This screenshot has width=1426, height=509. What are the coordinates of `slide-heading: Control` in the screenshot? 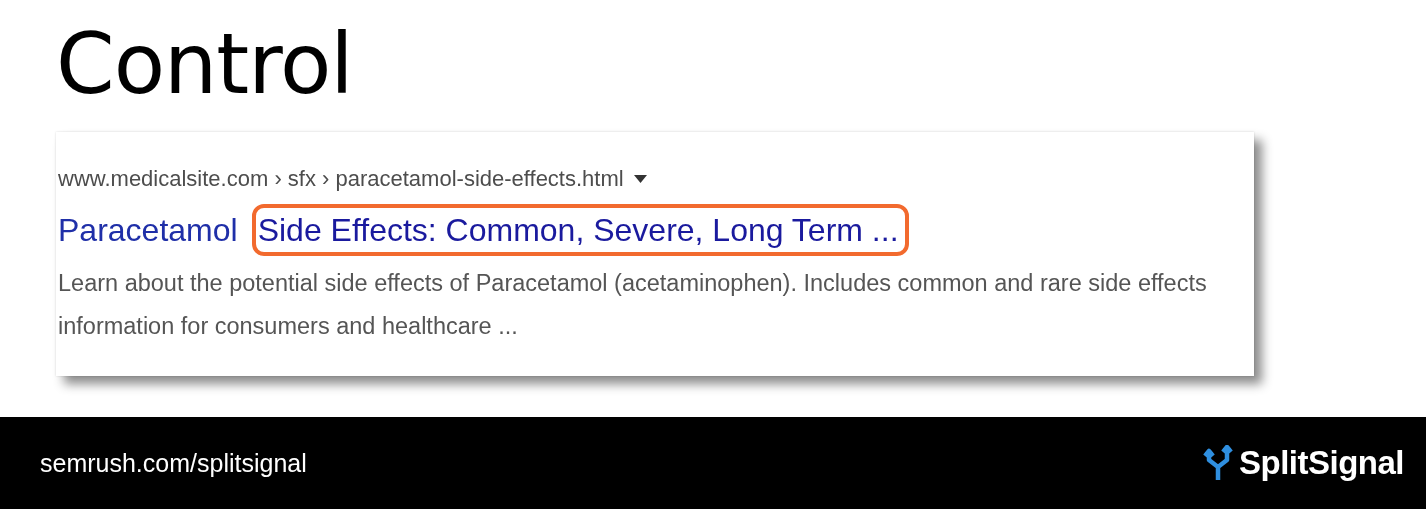 It's located at (204, 64).